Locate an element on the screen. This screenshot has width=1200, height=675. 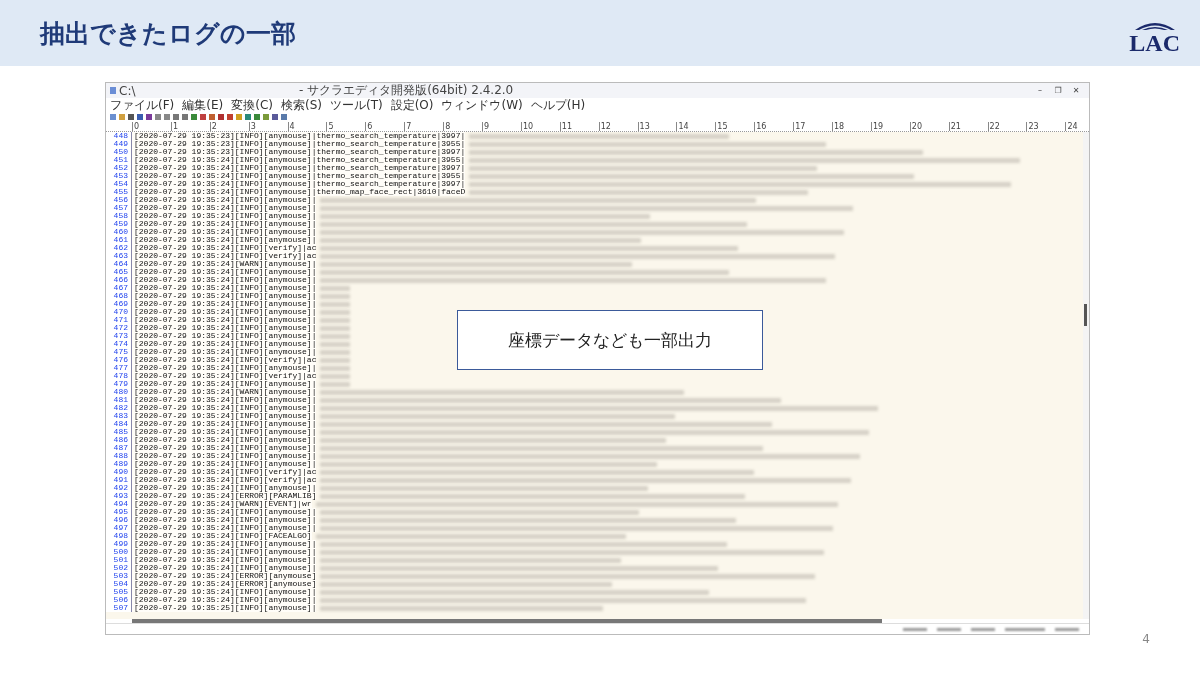
ruler-number: 14 is located at coordinates (696, 126).